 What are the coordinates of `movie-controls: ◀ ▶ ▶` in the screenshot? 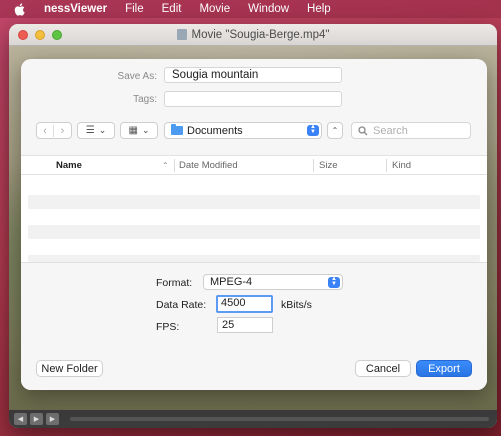 It's located at (253, 419).